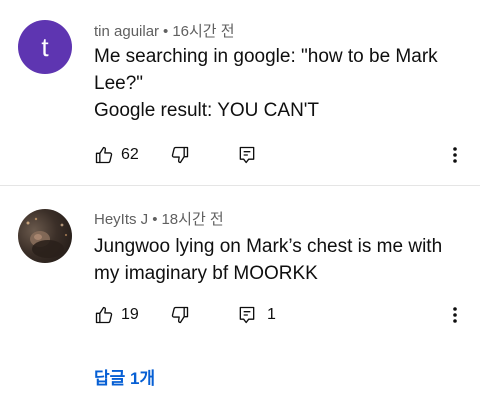  What do you see at coordinates (130, 314) in the screenshot?
I see `like-count: 19` at bounding box center [130, 314].